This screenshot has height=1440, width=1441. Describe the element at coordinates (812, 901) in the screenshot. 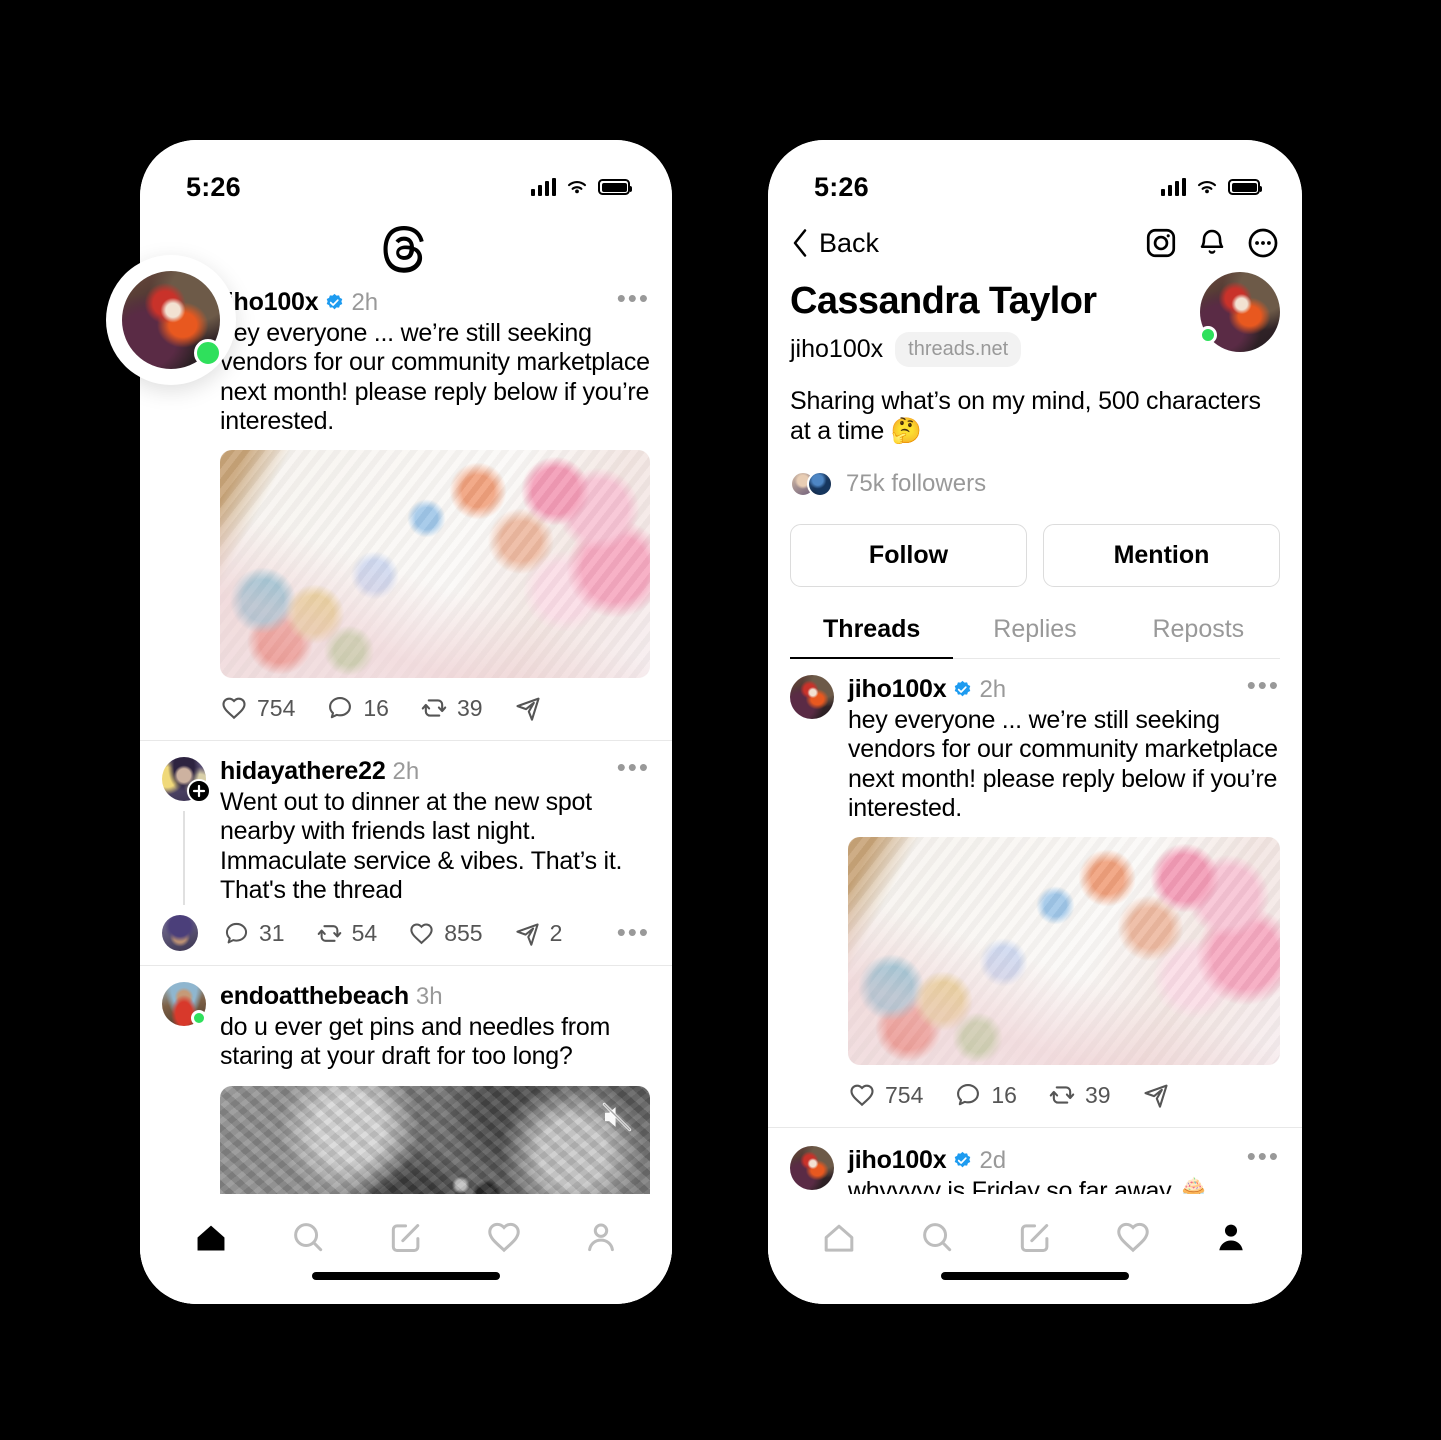

I see `post-rail` at that location.